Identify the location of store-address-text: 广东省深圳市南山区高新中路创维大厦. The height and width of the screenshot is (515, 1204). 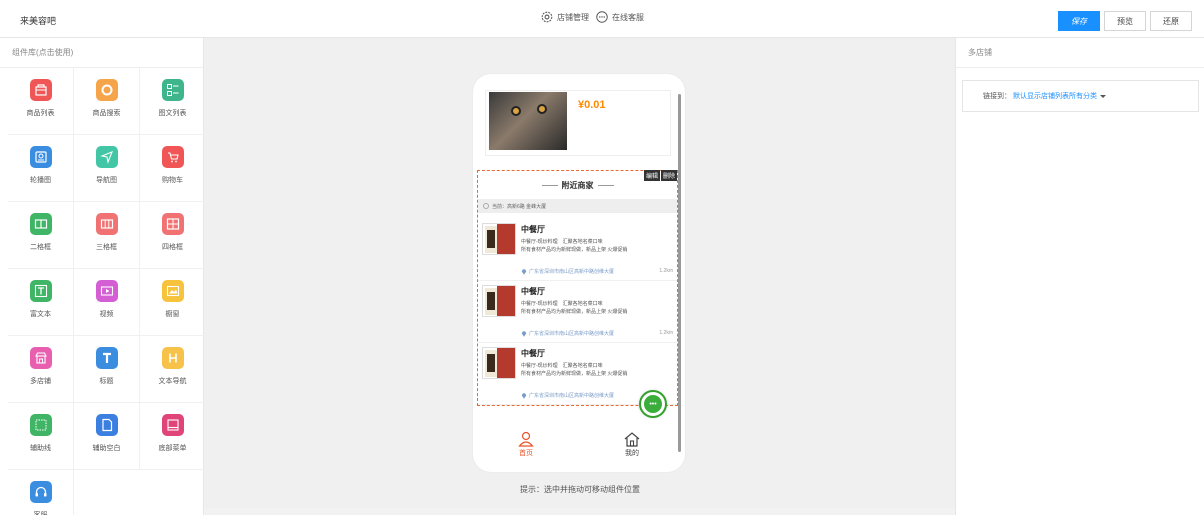
(572, 396).